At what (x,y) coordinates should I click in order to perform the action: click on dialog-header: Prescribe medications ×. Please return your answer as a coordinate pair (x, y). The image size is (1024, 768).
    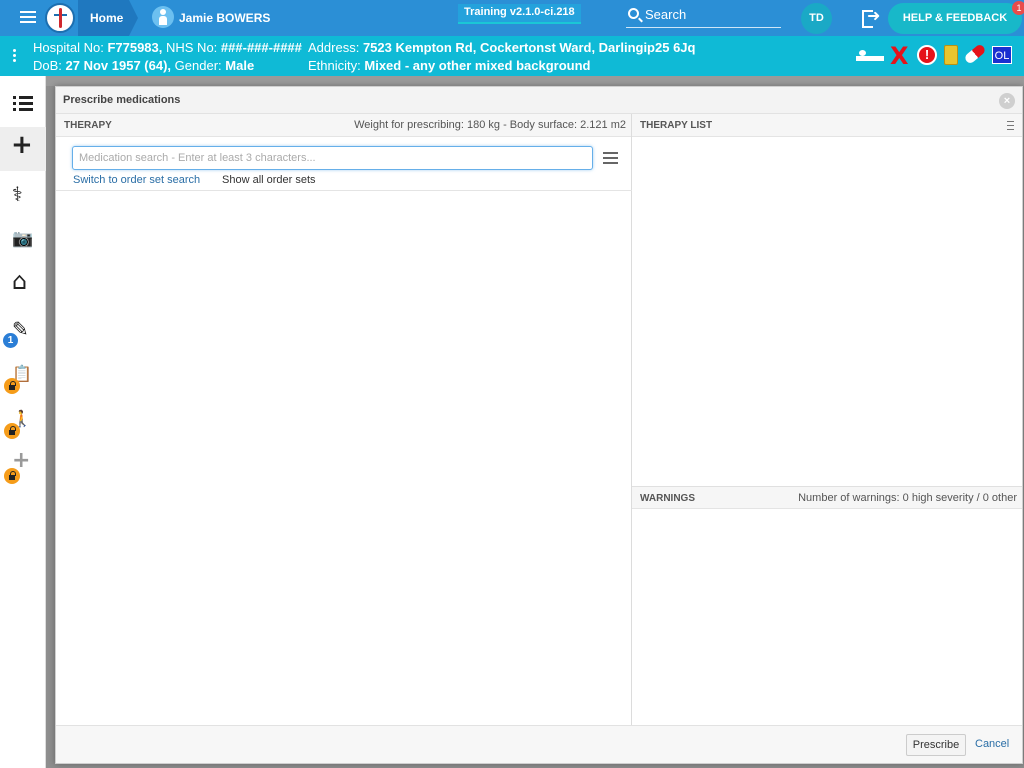
    Looking at the image, I should click on (539, 100).